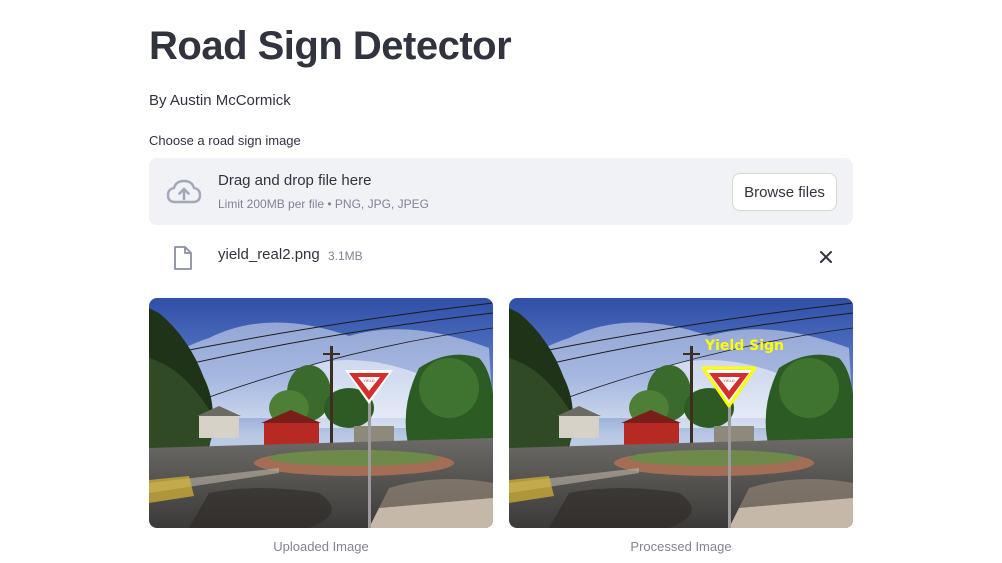 The width and height of the screenshot is (1002, 563). What do you see at coordinates (681, 413) in the screenshot?
I see `processed-image: Yield Sign` at bounding box center [681, 413].